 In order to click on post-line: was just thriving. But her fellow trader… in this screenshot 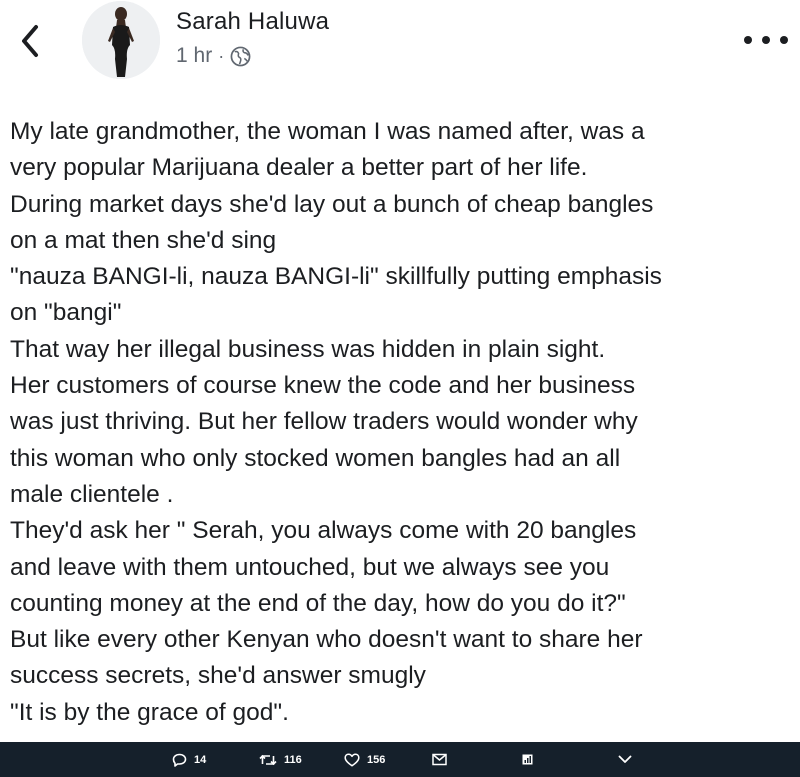, I will do `click(324, 422)`.